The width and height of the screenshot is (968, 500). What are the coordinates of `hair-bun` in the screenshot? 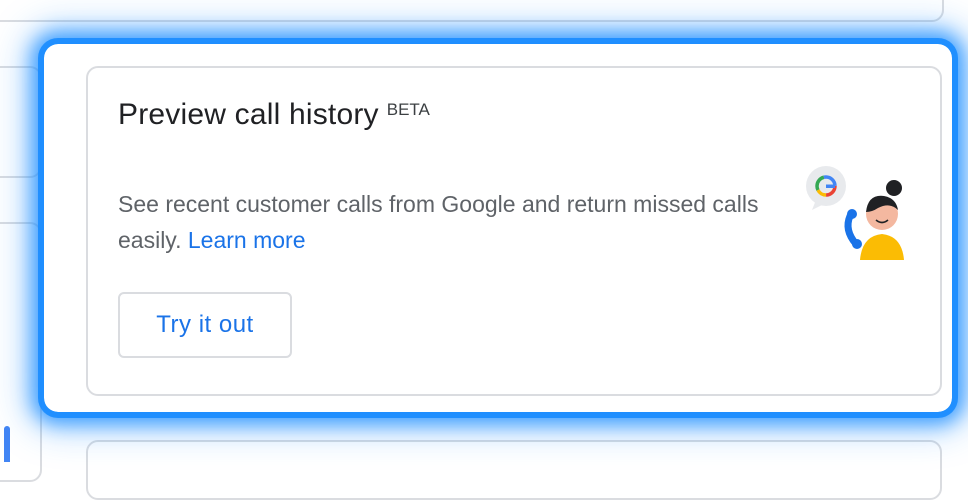 It's located at (894, 188).